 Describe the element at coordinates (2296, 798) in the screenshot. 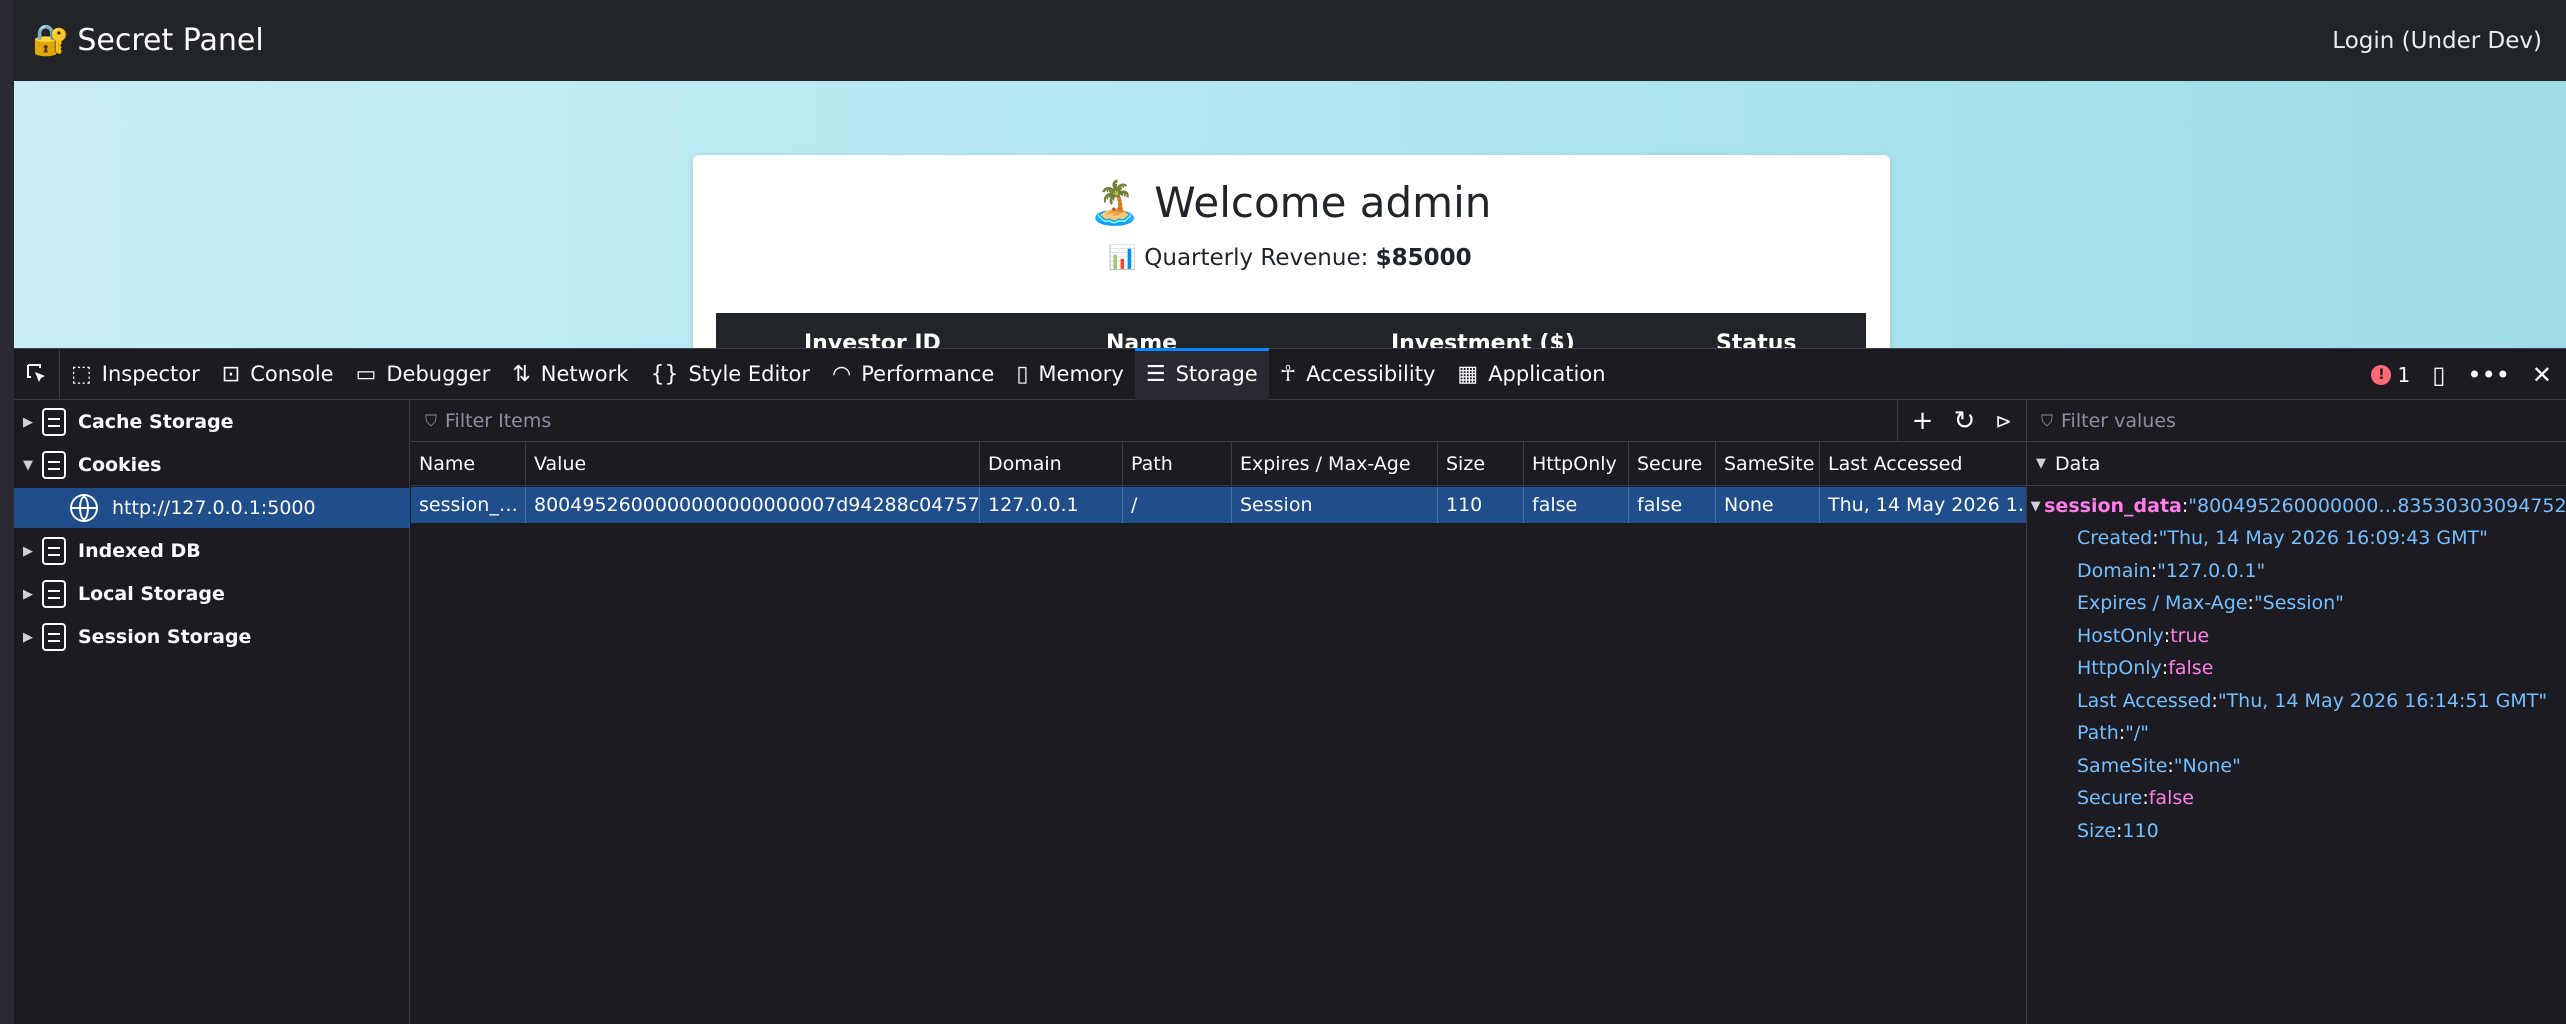

I see `data-property-row: Secure: false` at that location.